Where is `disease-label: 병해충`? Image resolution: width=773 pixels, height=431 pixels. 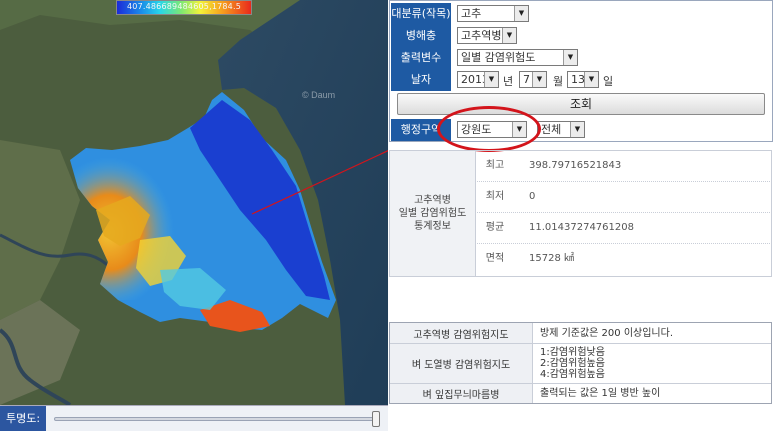 disease-label: 병해충 is located at coordinates (421, 36).